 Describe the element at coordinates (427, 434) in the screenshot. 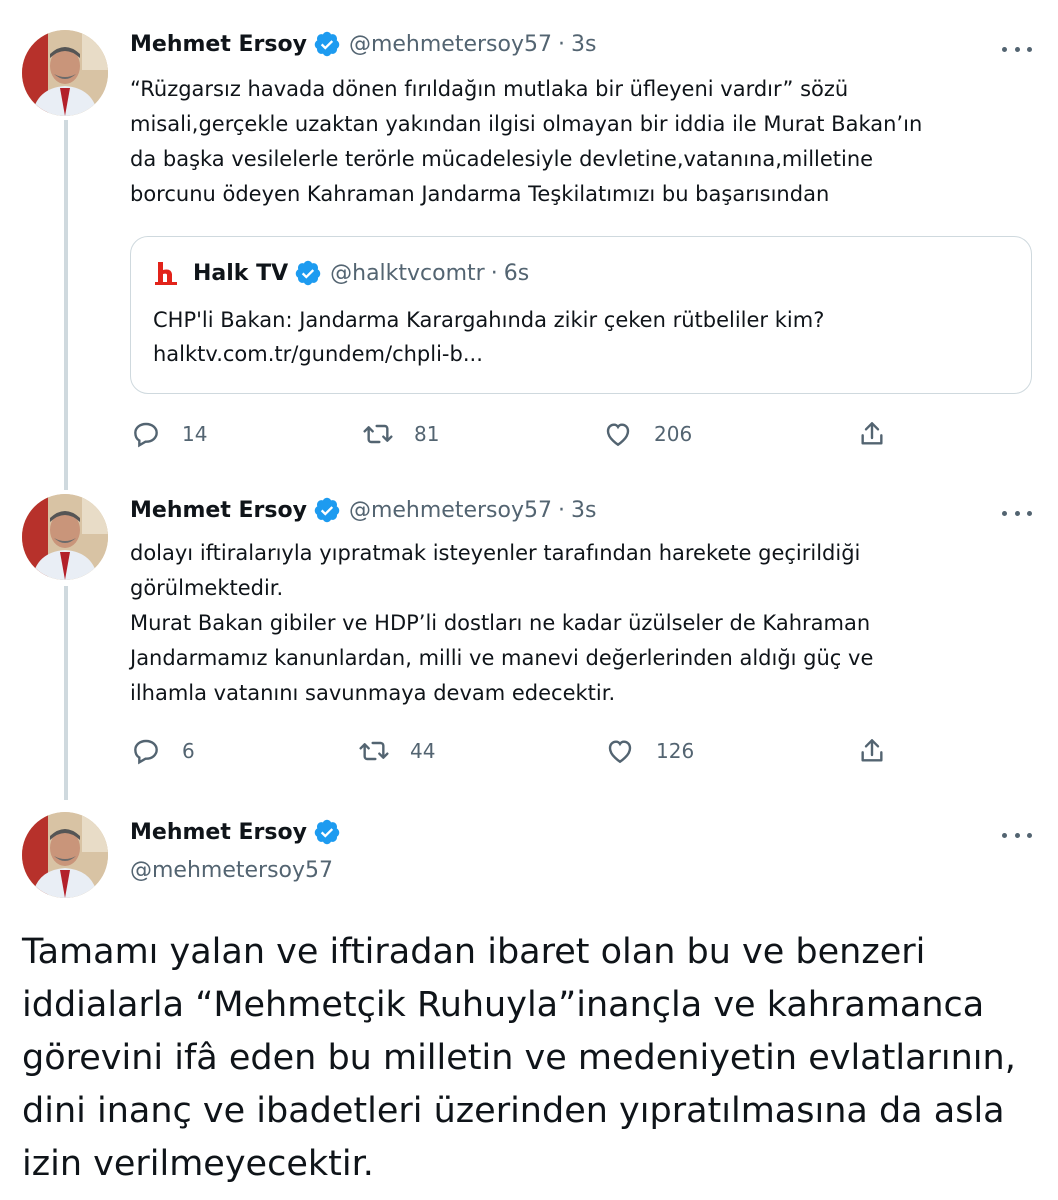

I see `retweet-count: 81` at that location.